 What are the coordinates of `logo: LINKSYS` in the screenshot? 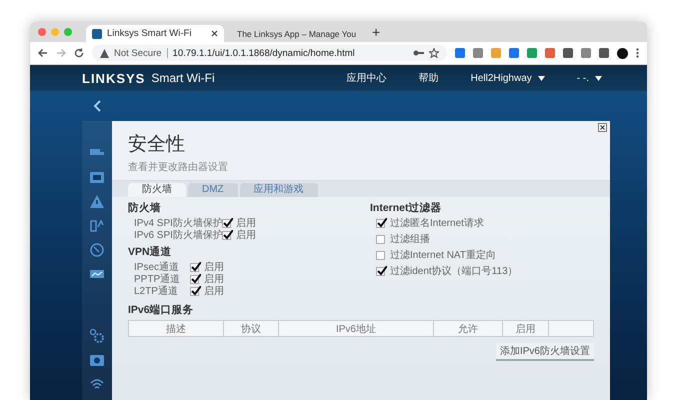 It's located at (114, 78).